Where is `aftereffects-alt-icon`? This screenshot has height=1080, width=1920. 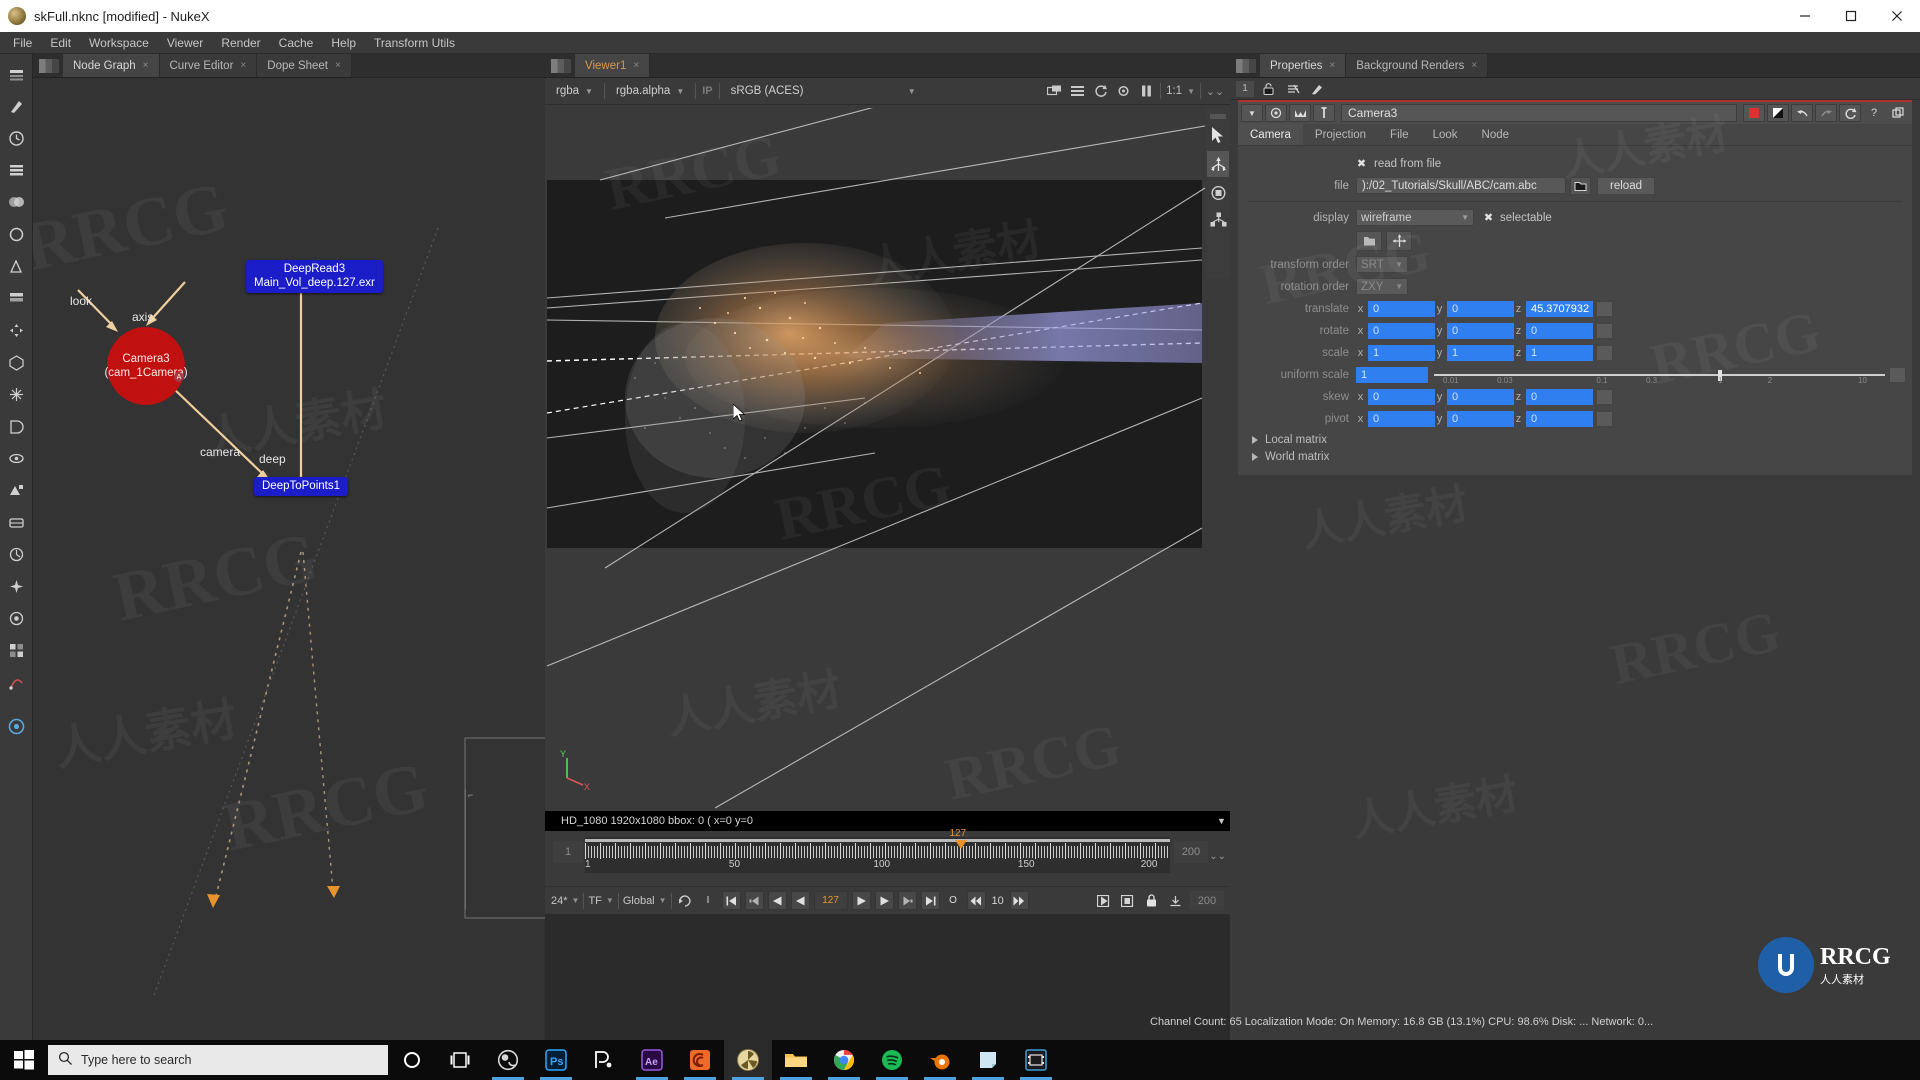
aftereffects-alt-icon is located at coordinates (604, 1060).